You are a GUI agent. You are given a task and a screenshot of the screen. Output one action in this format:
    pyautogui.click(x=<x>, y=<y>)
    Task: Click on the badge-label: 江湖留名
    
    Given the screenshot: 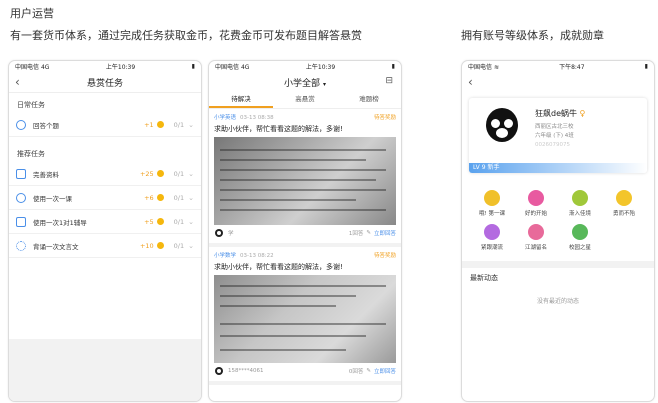 What is the action you would take?
    pyautogui.click(x=535, y=248)
    